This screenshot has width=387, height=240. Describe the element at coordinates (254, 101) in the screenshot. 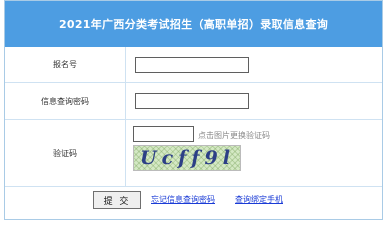

I see `query-password-cell` at that location.